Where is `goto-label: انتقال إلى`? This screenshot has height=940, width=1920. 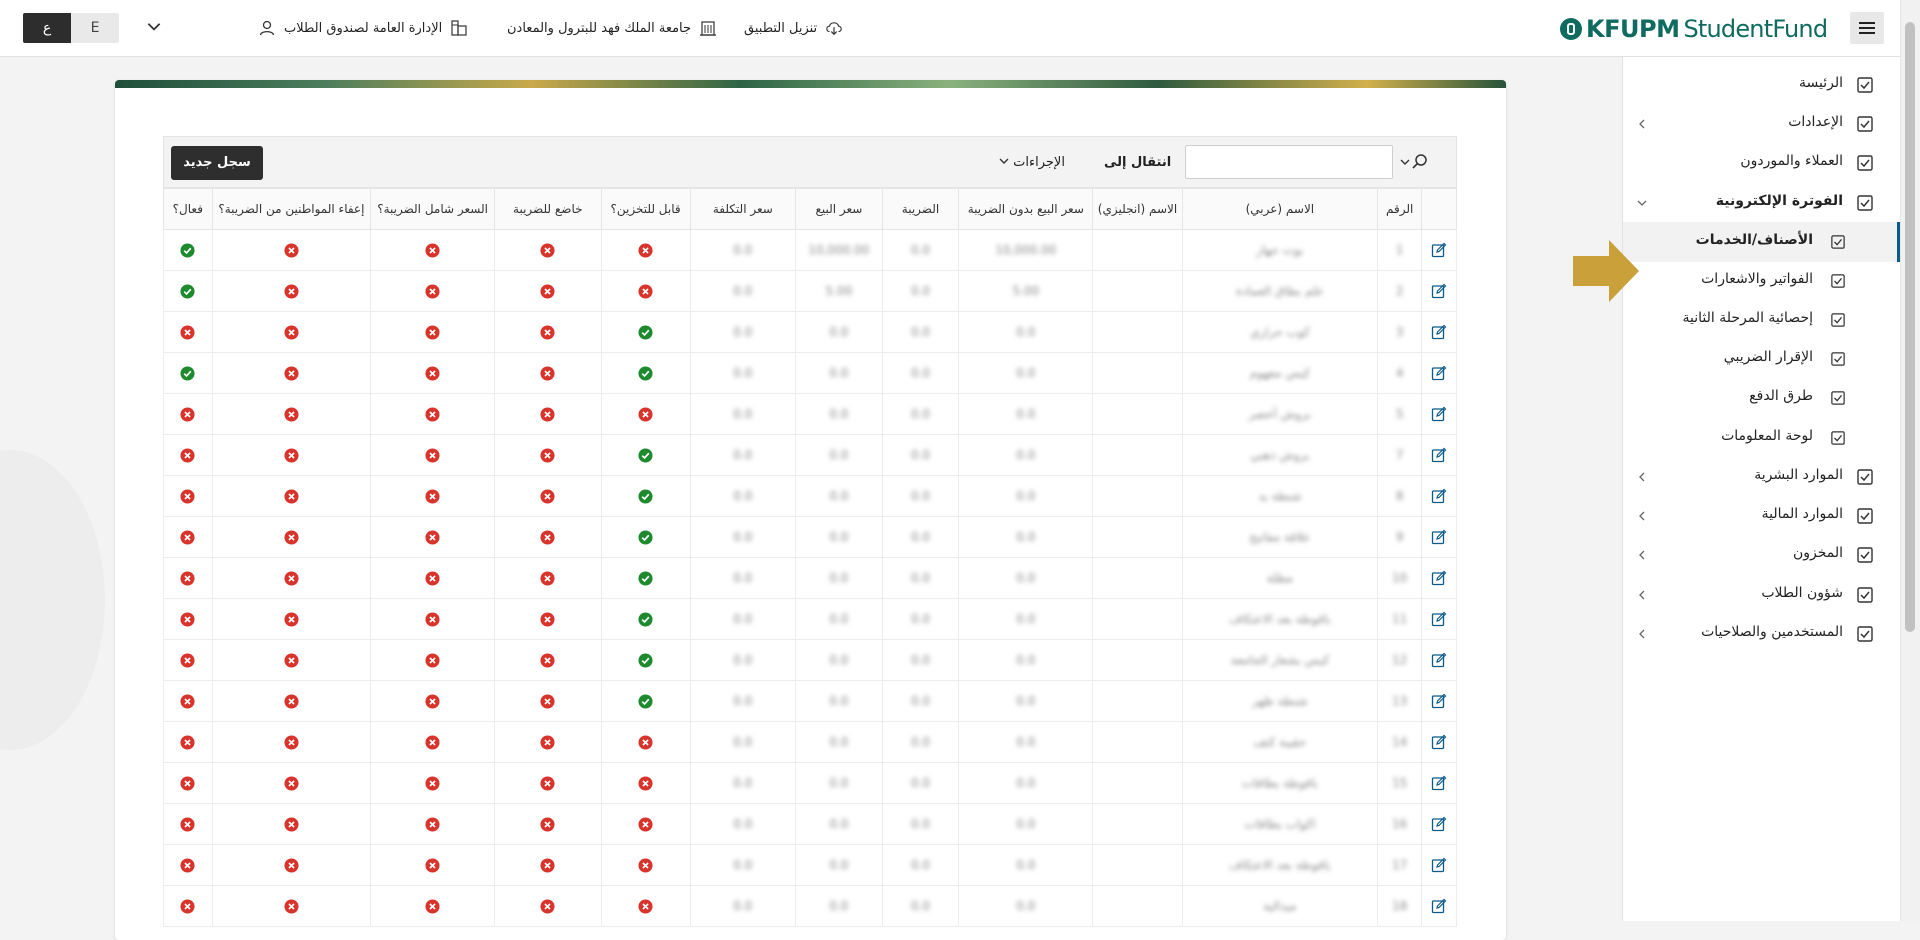
goto-label: انتقال إلى is located at coordinates (1137, 162).